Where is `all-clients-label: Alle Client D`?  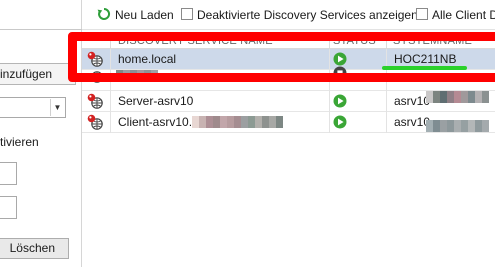 all-clients-label: Alle Client D is located at coordinates (463, 15).